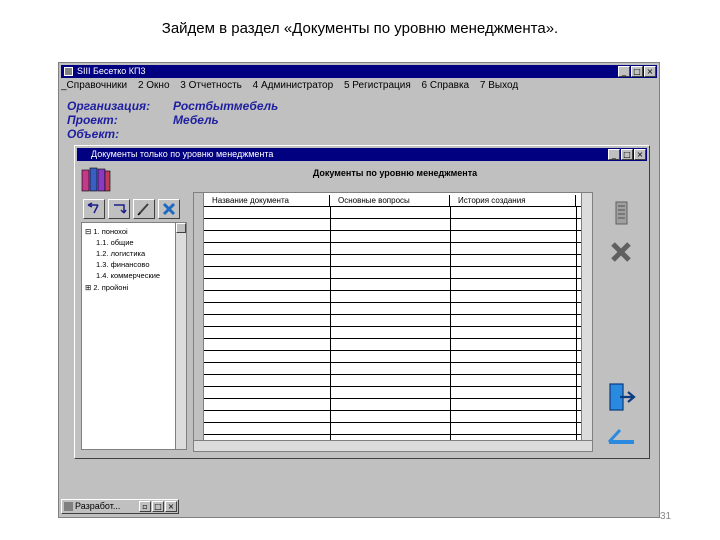 This screenshot has height=540, width=720. I want to click on restore-button: ▫, so click(145, 506).